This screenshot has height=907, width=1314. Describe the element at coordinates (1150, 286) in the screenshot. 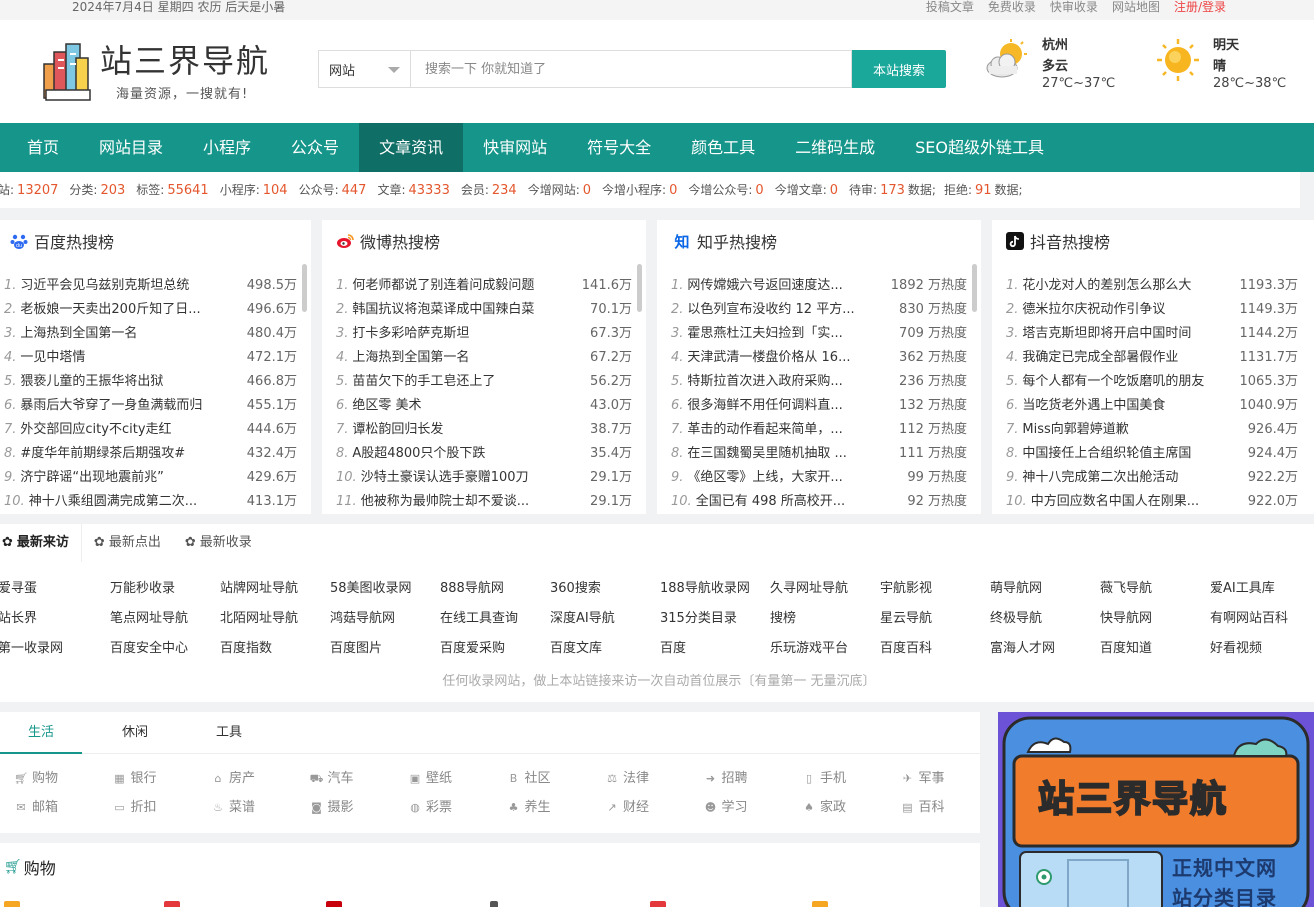

I see `hot-list-item: 1. 花小龙对人的差别怎么那么大 1193.3万` at that location.